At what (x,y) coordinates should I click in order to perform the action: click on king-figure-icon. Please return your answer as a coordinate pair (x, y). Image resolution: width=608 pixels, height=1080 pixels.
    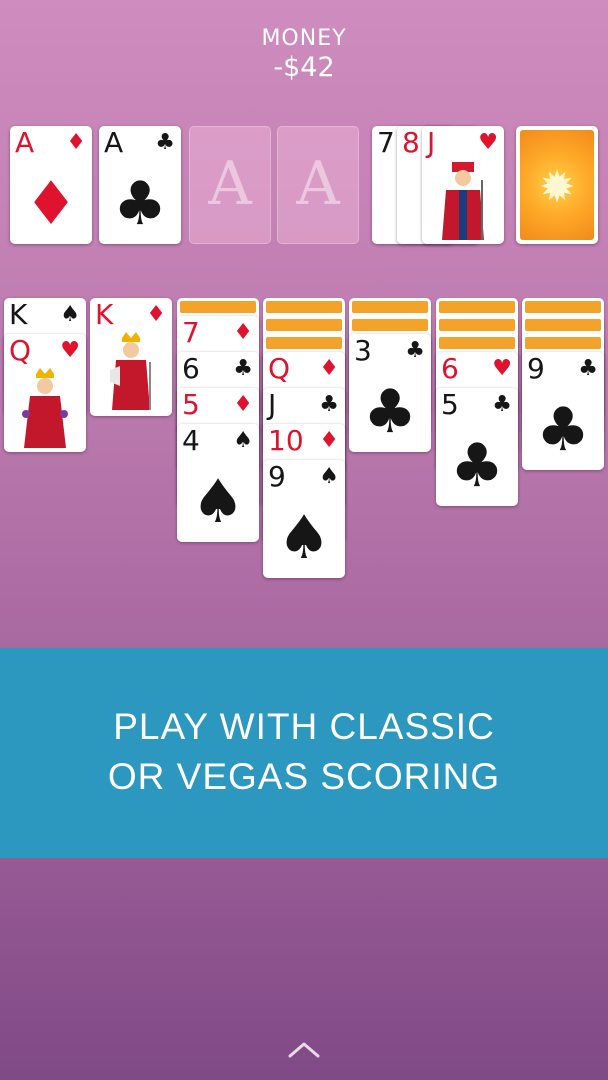
    Looking at the image, I should click on (130, 371).